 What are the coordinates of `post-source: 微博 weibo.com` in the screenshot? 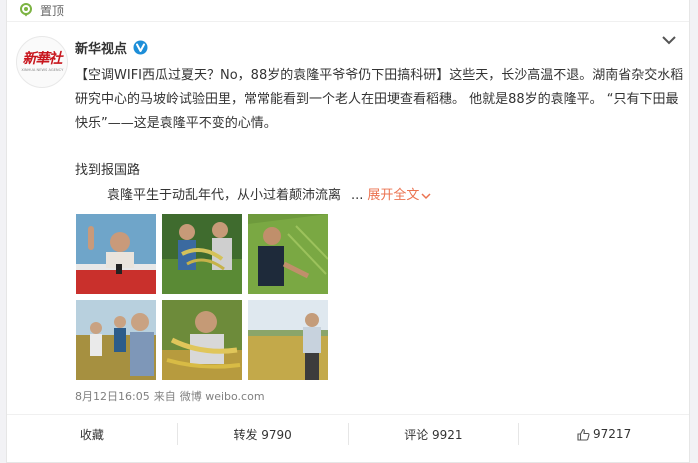 It's located at (222, 396).